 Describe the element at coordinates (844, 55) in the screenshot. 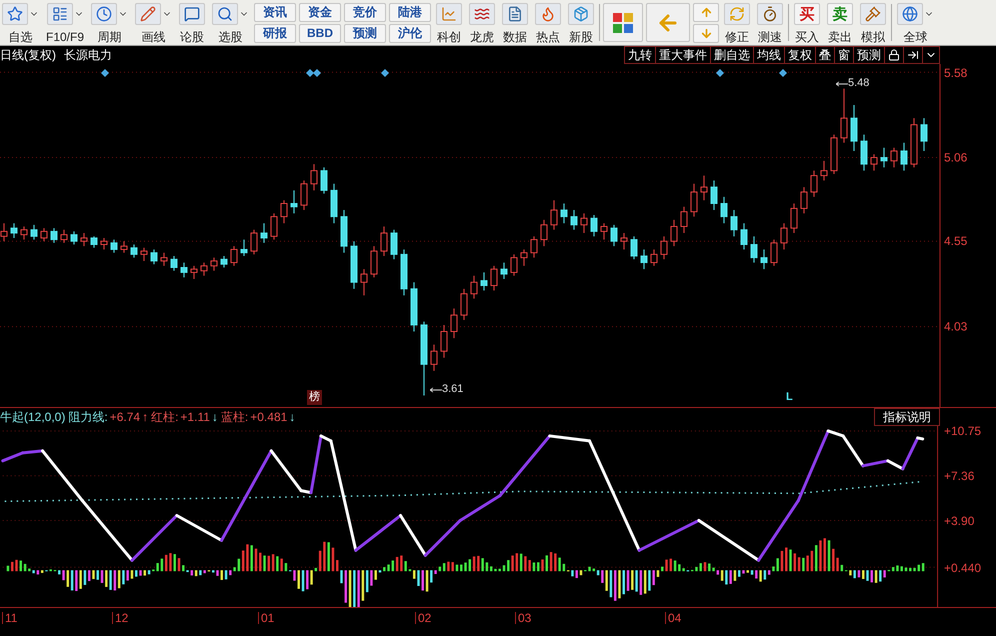

I see `chart-tab: 窗` at that location.